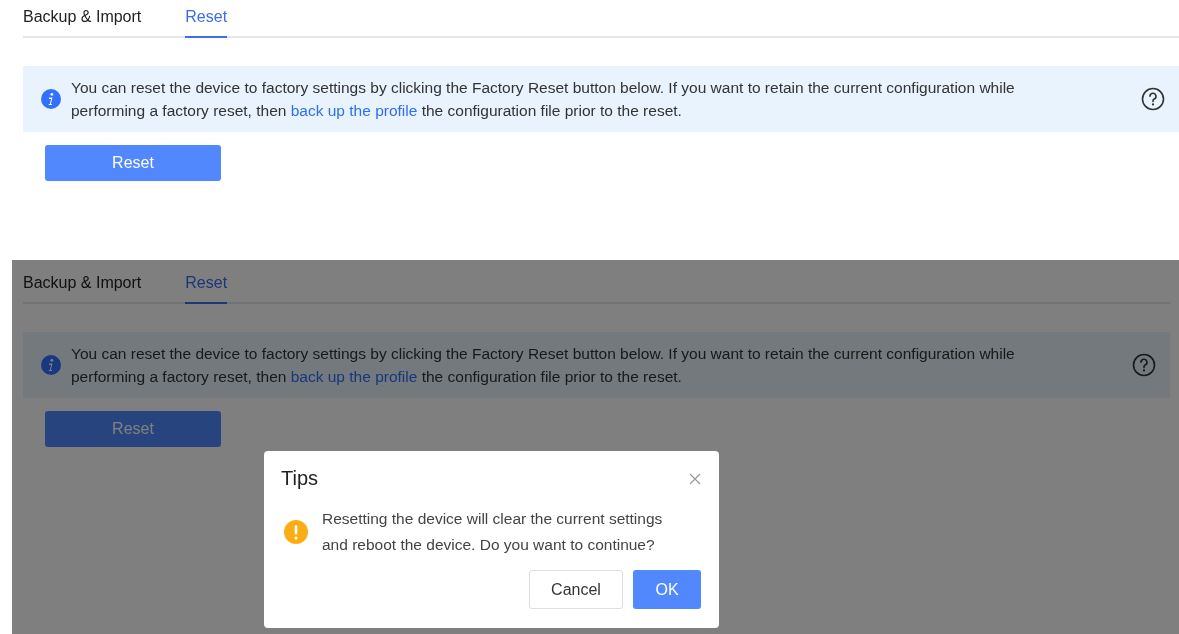  What do you see at coordinates (695, 478) in the screenshot?
I see `close-icon` at bounding box center [695, 478].